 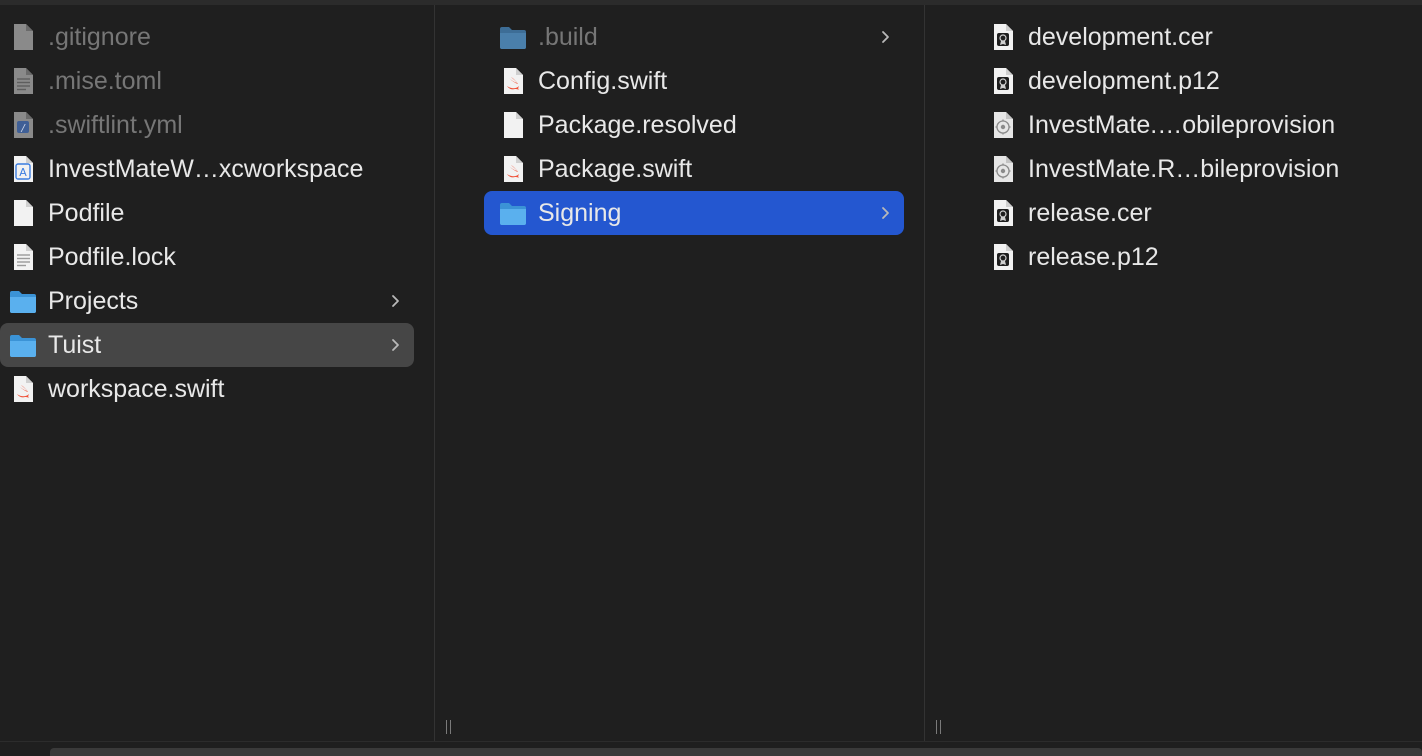 I want to click on item-name: .mise.toml, so click(x=105, y=80).